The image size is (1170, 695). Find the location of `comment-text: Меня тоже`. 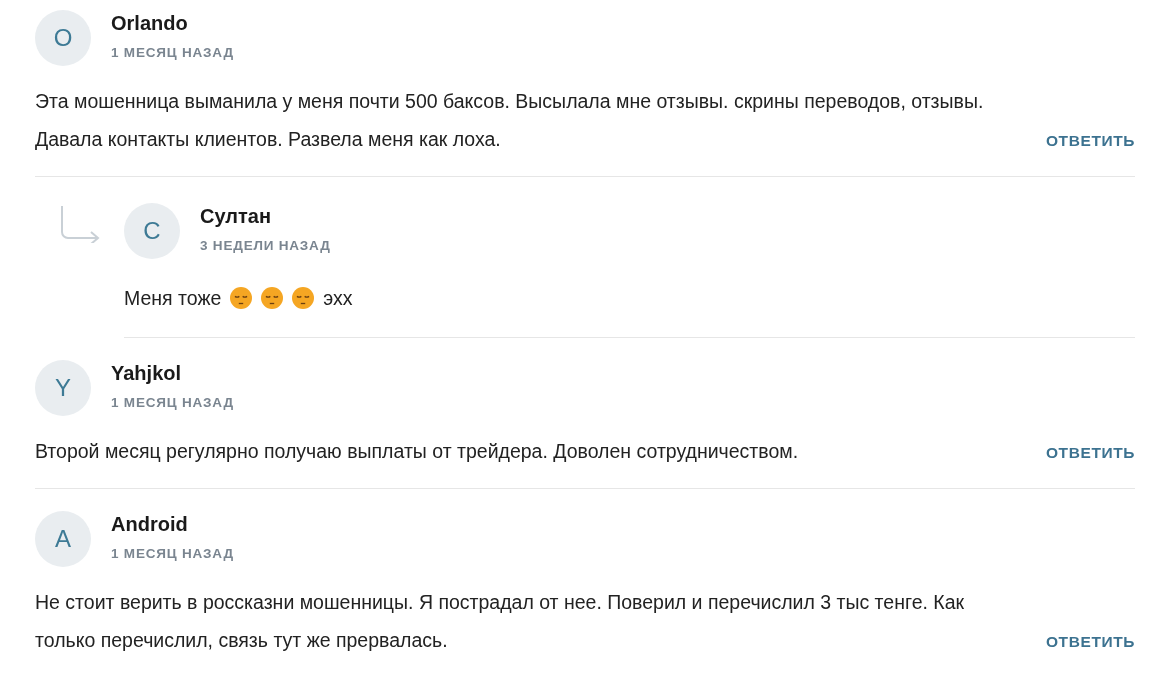

comment-text: Меня тоже is located at coordinates (173, 298).